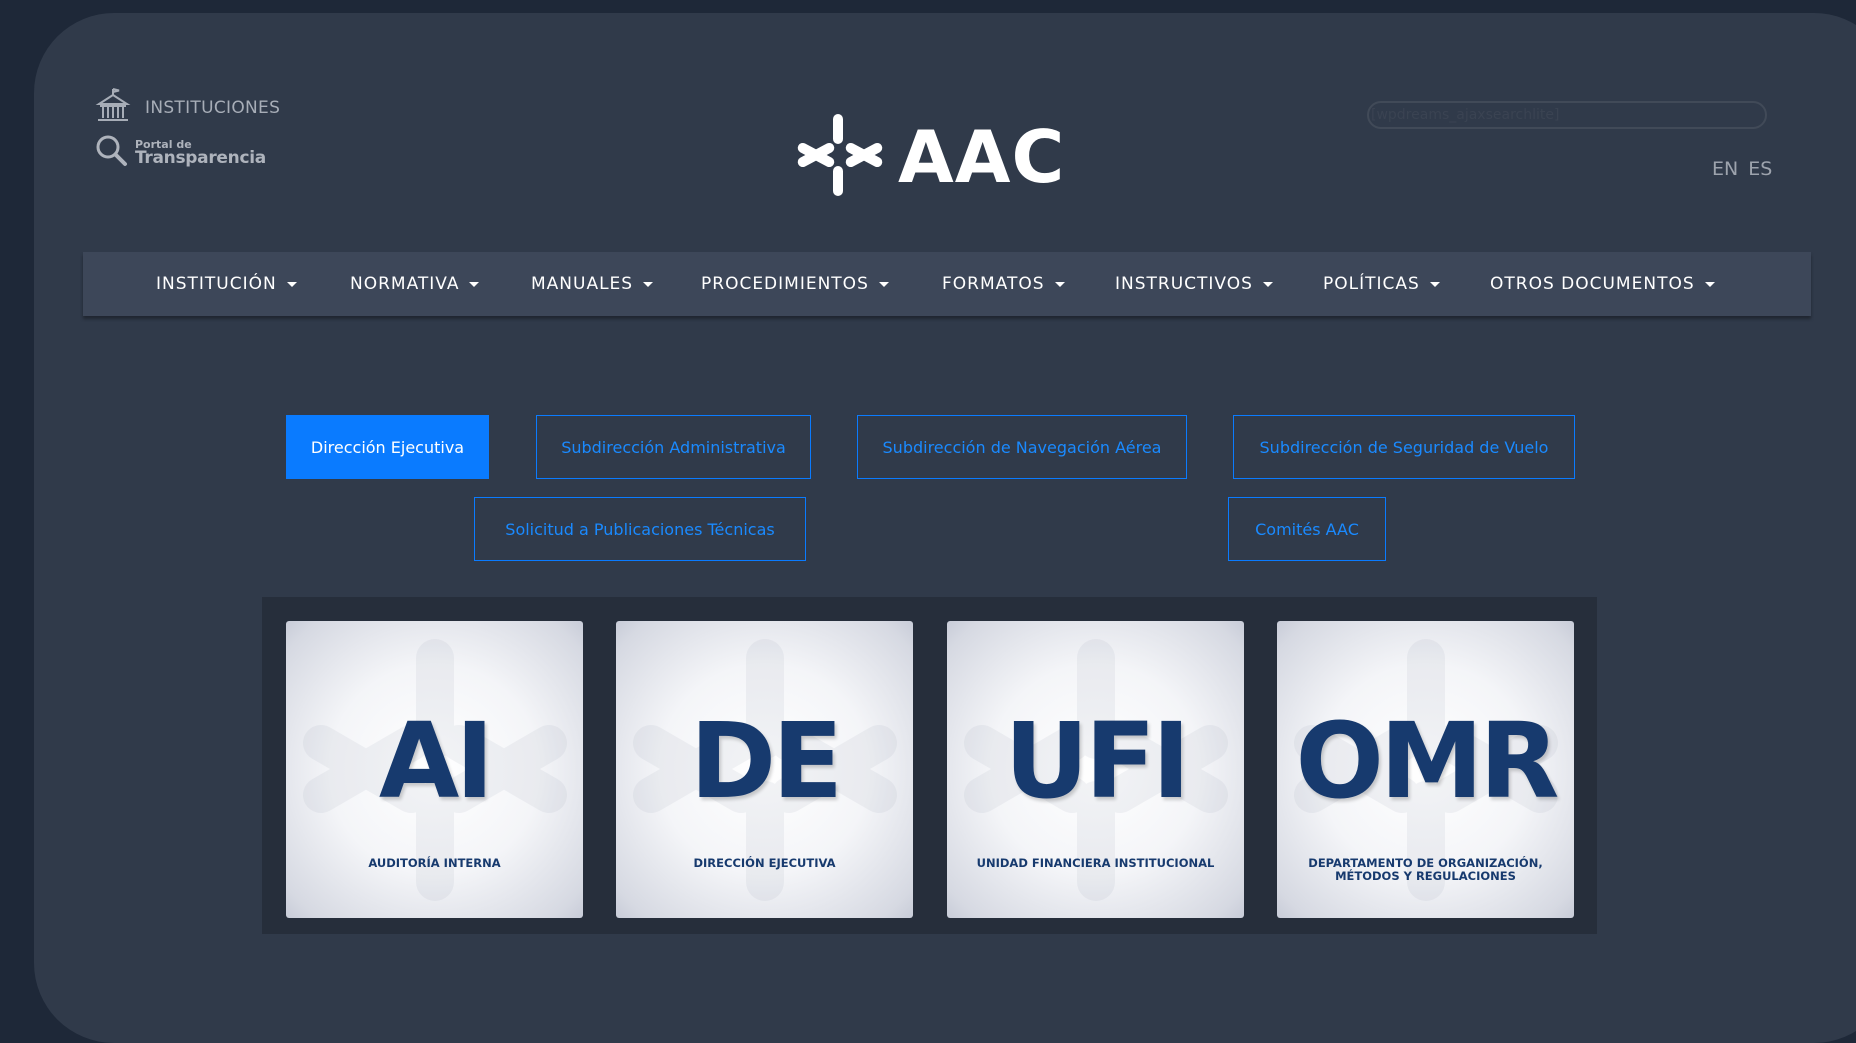 The image size is (1856, 1043). I want to click on portal-transparencia-link: Portal de Transparencia, so click(187, 153).